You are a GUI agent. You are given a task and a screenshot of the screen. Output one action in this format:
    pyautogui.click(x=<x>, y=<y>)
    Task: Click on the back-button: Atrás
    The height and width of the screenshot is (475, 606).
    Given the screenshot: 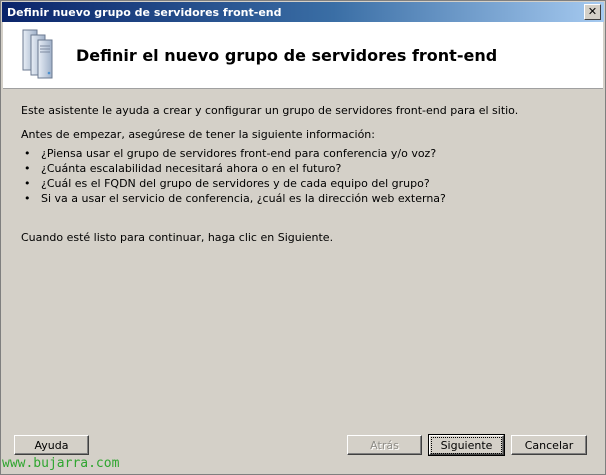 What is the action you would take?
    pyautogui.click(x=384, y=445)
    